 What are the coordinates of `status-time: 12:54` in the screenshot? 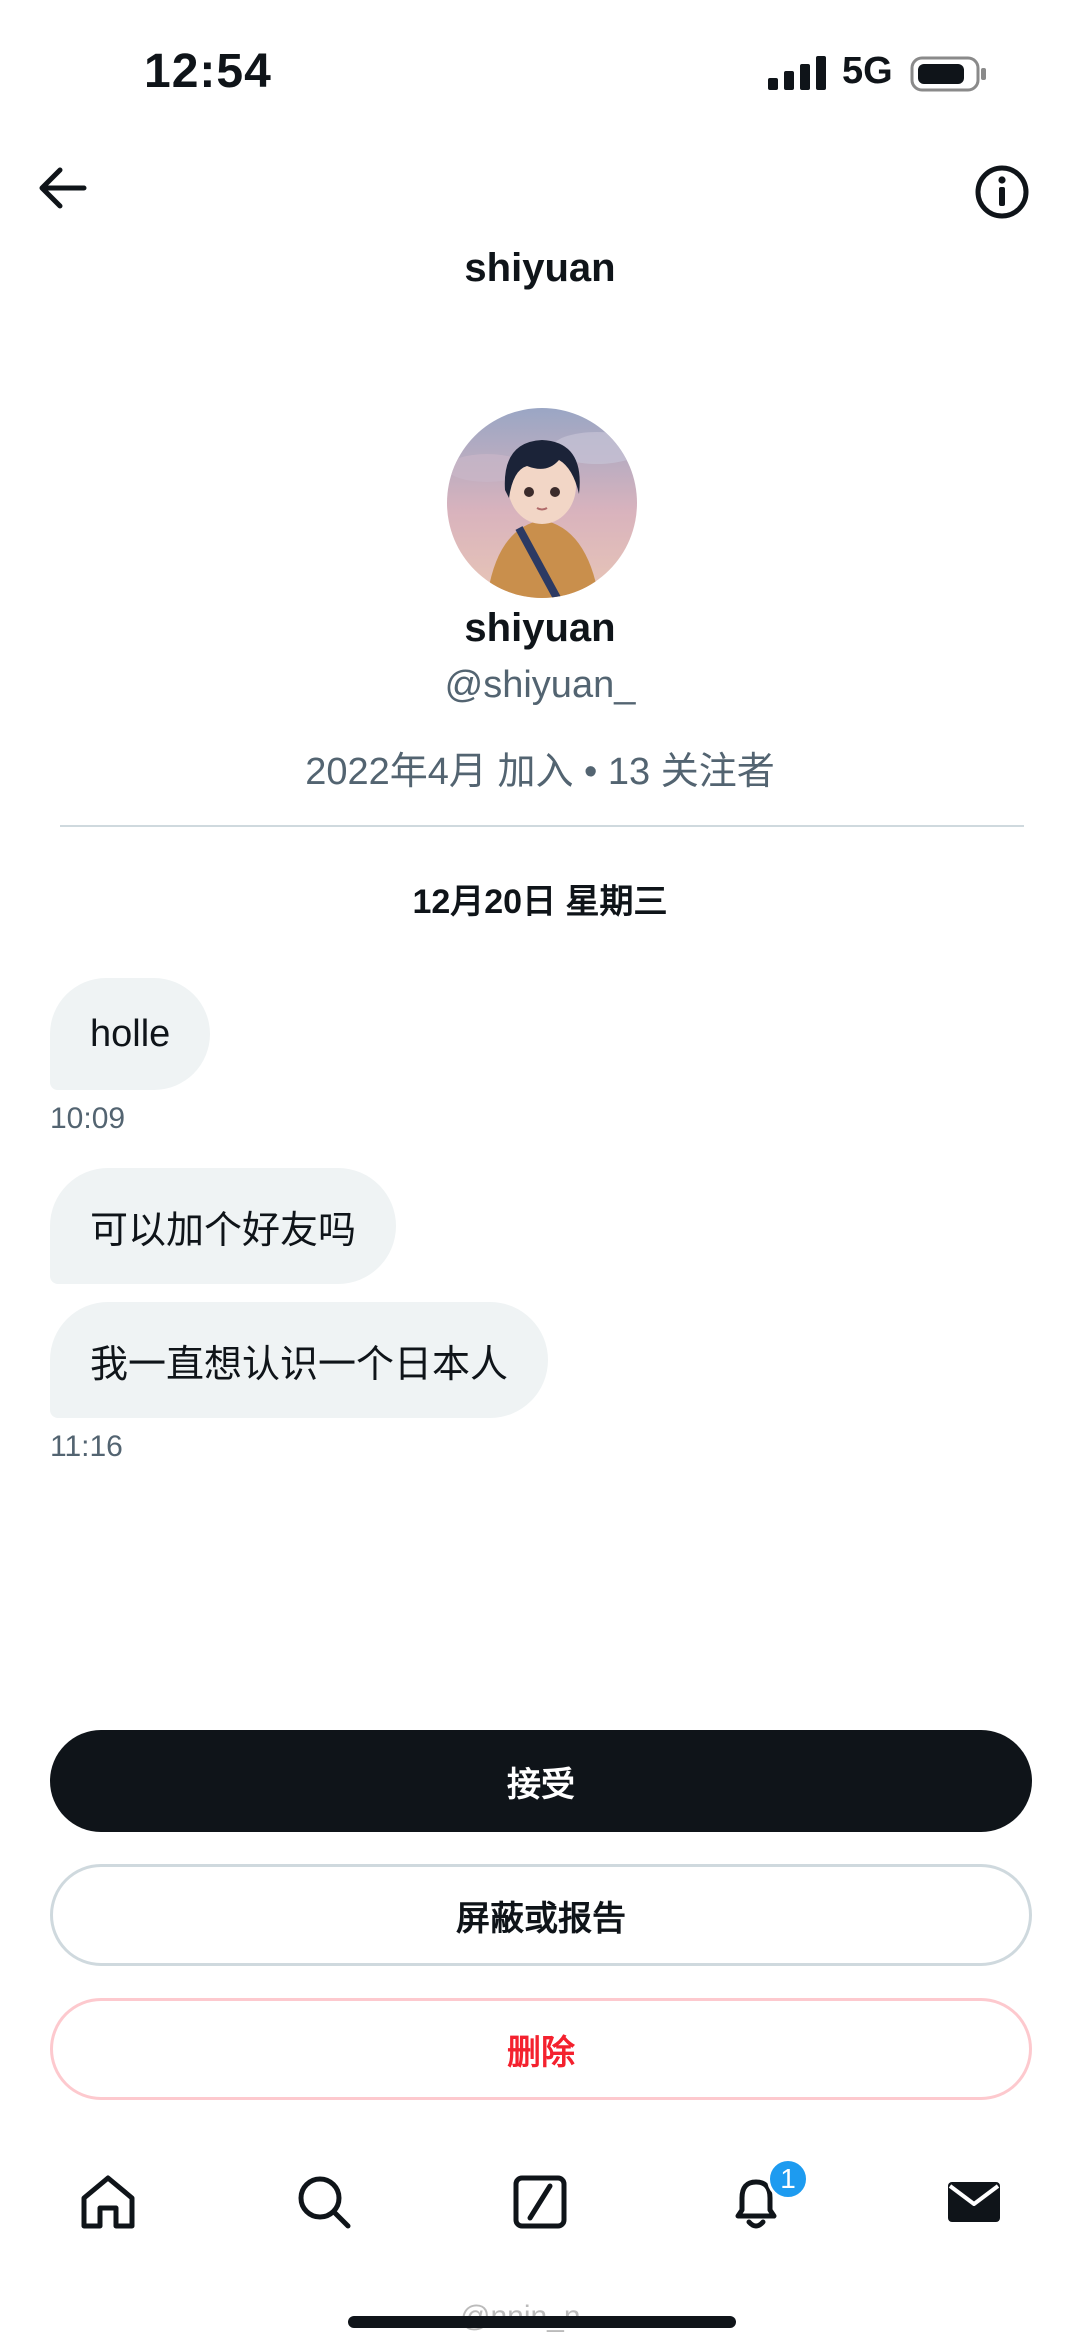 It's located at (208, 71).